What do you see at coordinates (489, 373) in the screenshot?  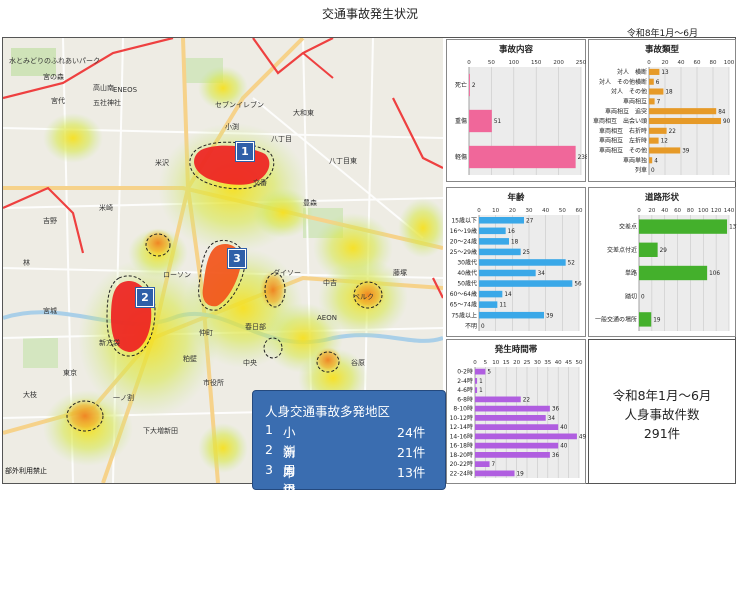 I see `data-label: 5` at bounding box center [489, 373].